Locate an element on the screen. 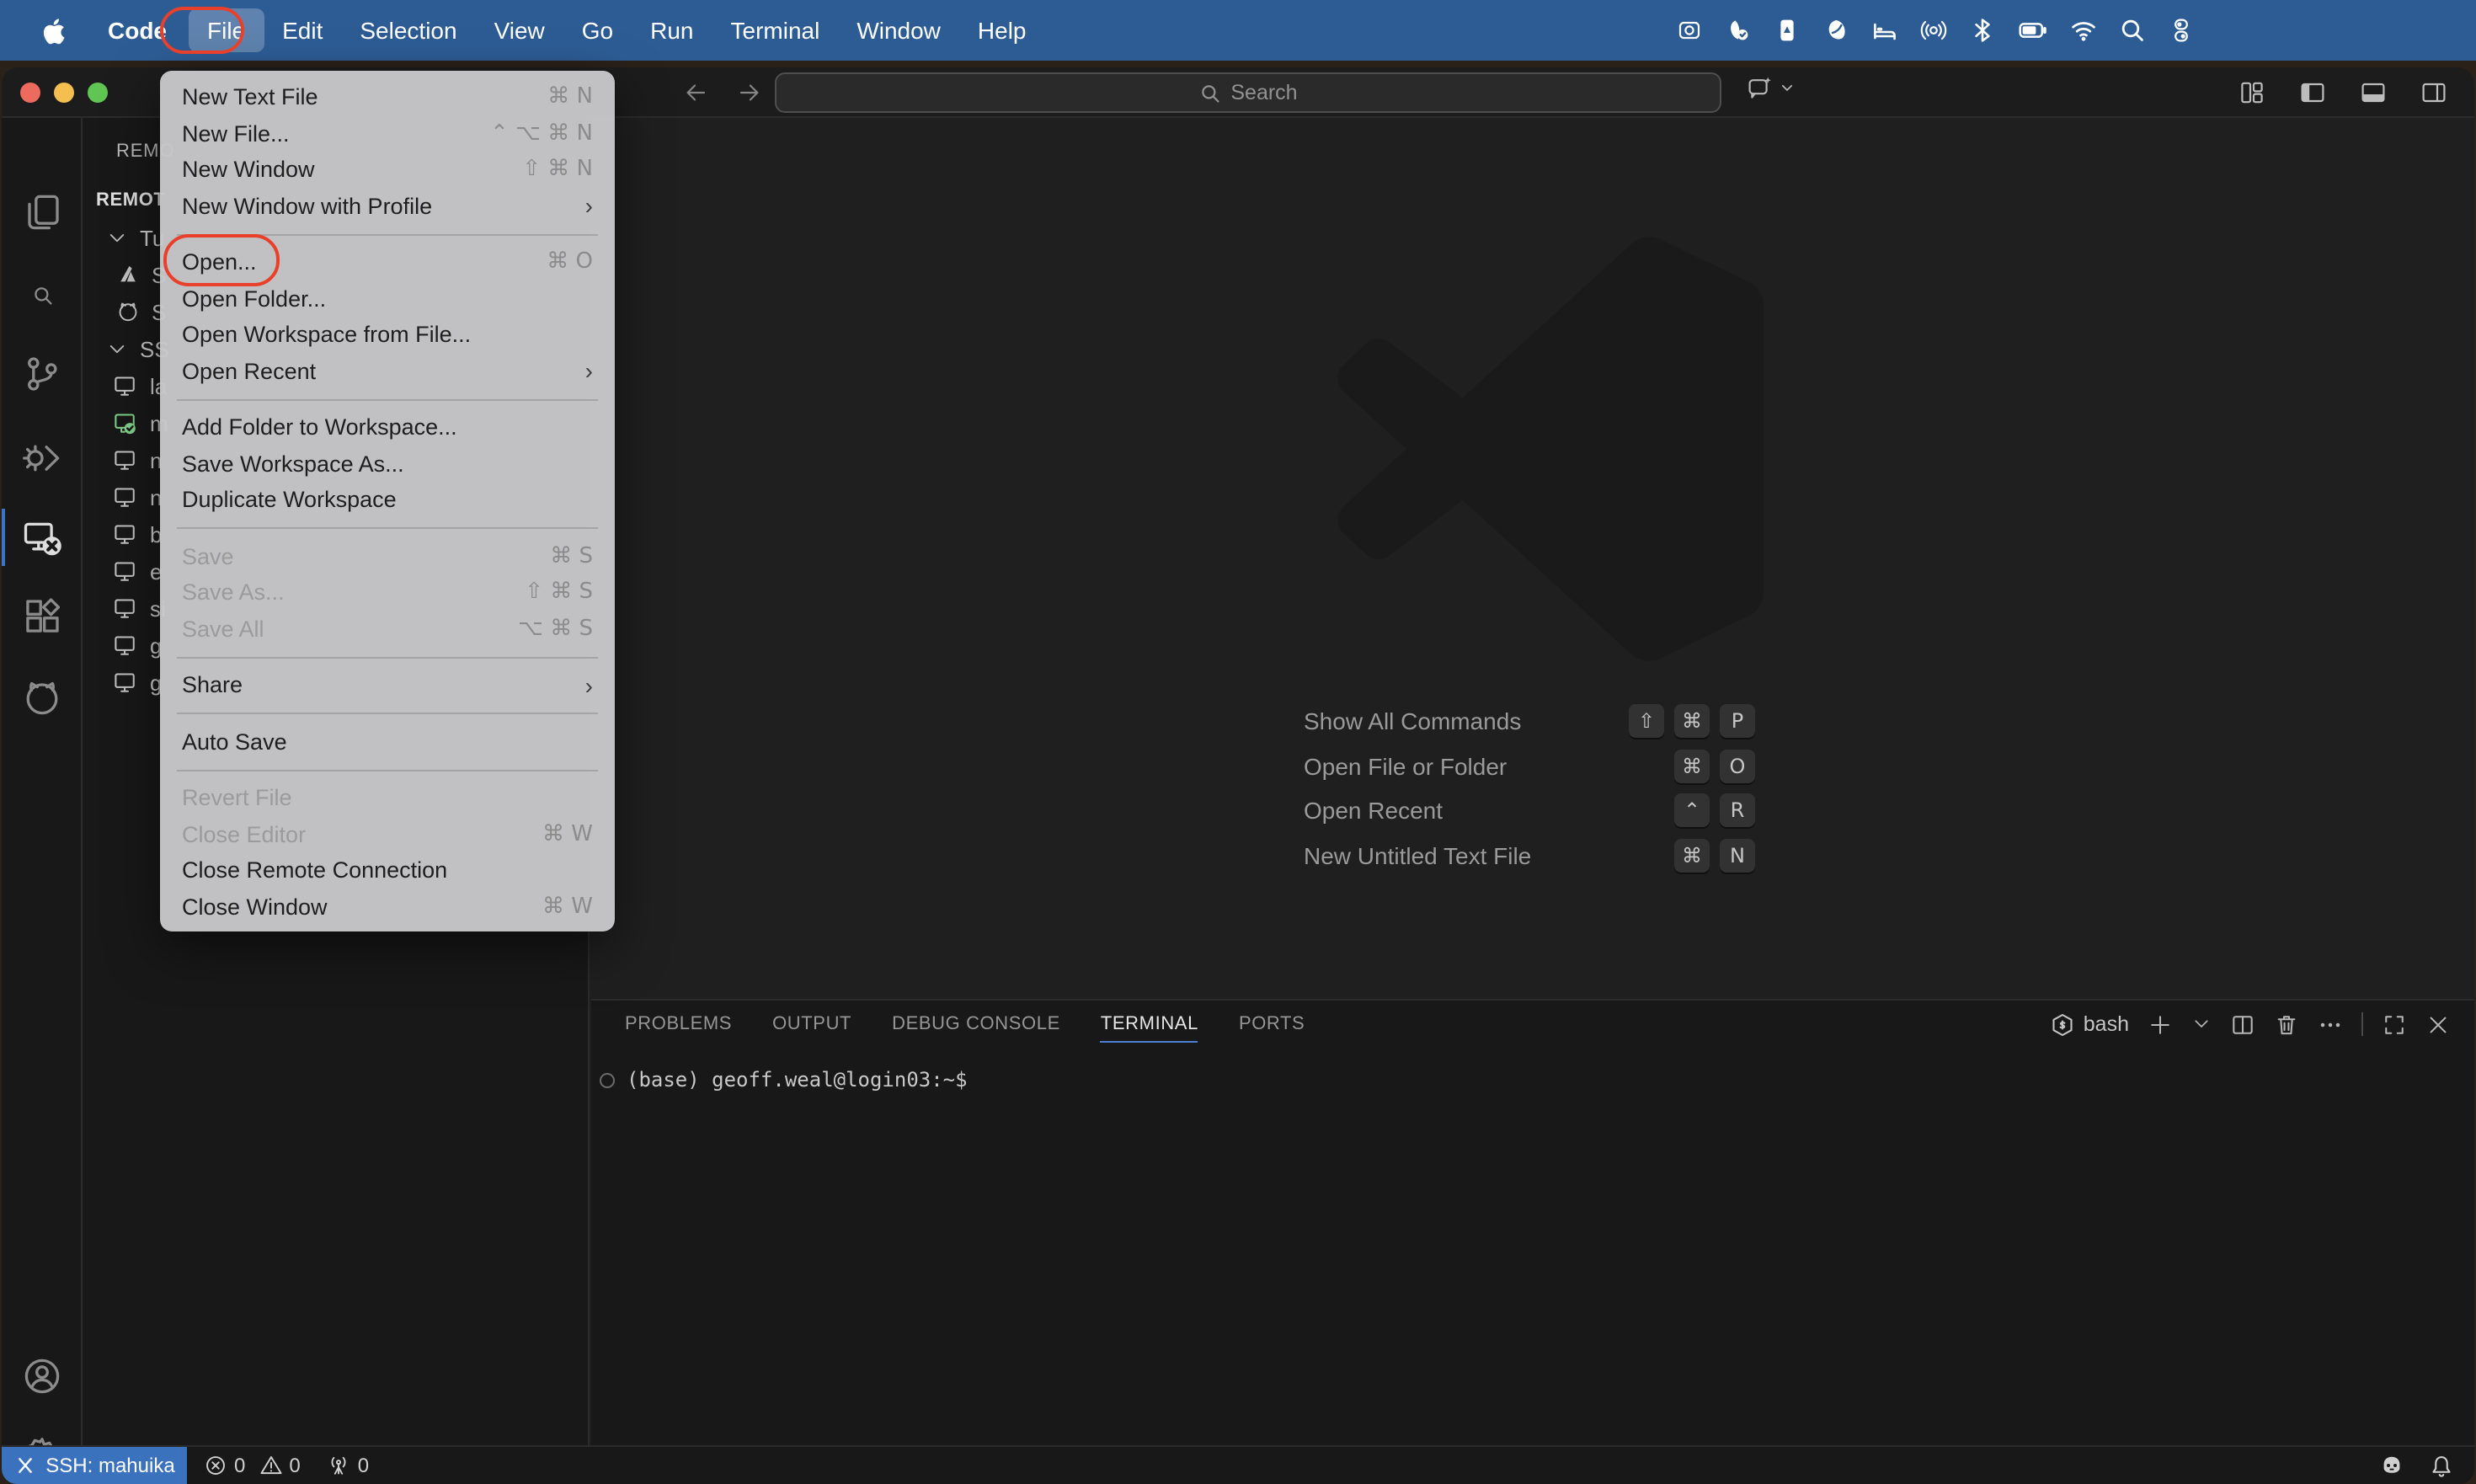 This screenshot has height=1484, width=2476. menu-item-shortcut: ⌘ S is located at coordinates (571, 556).